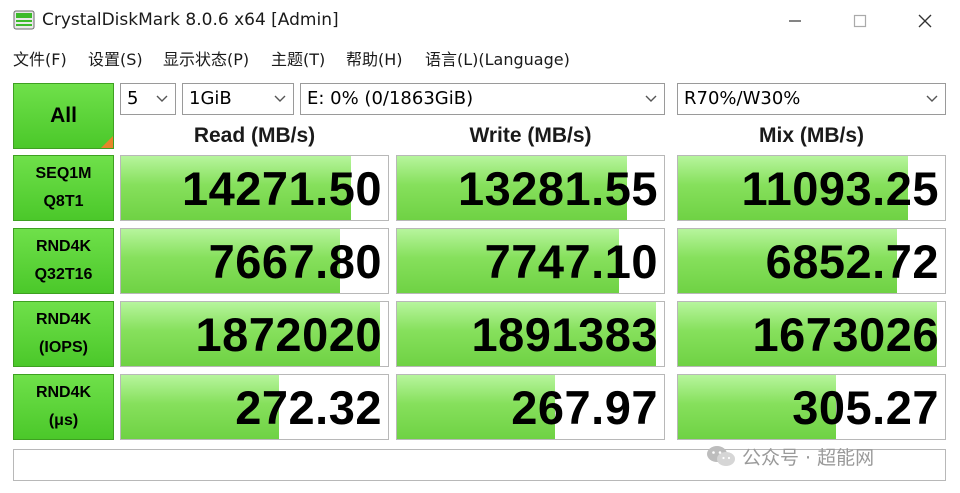 This screenshot has height=493, width=960. What do you see at coordinates (288, 334) in the screenshot?
I see `result-value: 1872020` at bounding box center [288, 334].